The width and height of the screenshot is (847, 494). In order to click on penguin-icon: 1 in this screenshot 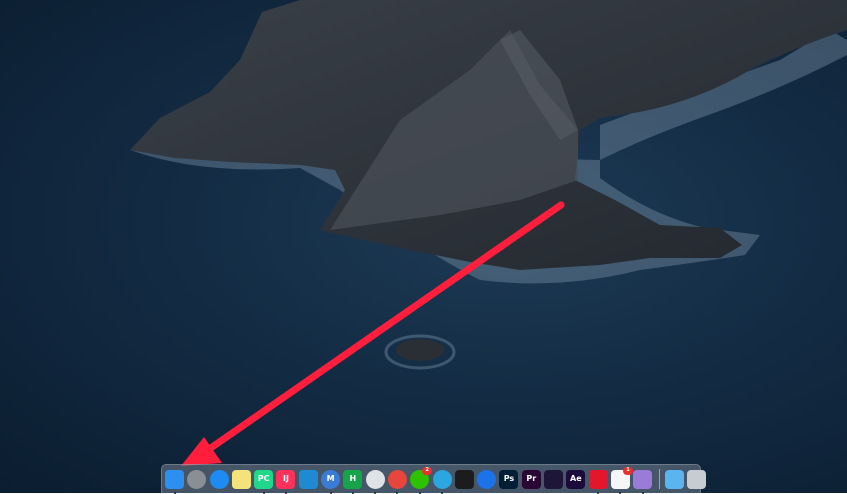, I will do `click(621, 480)`.